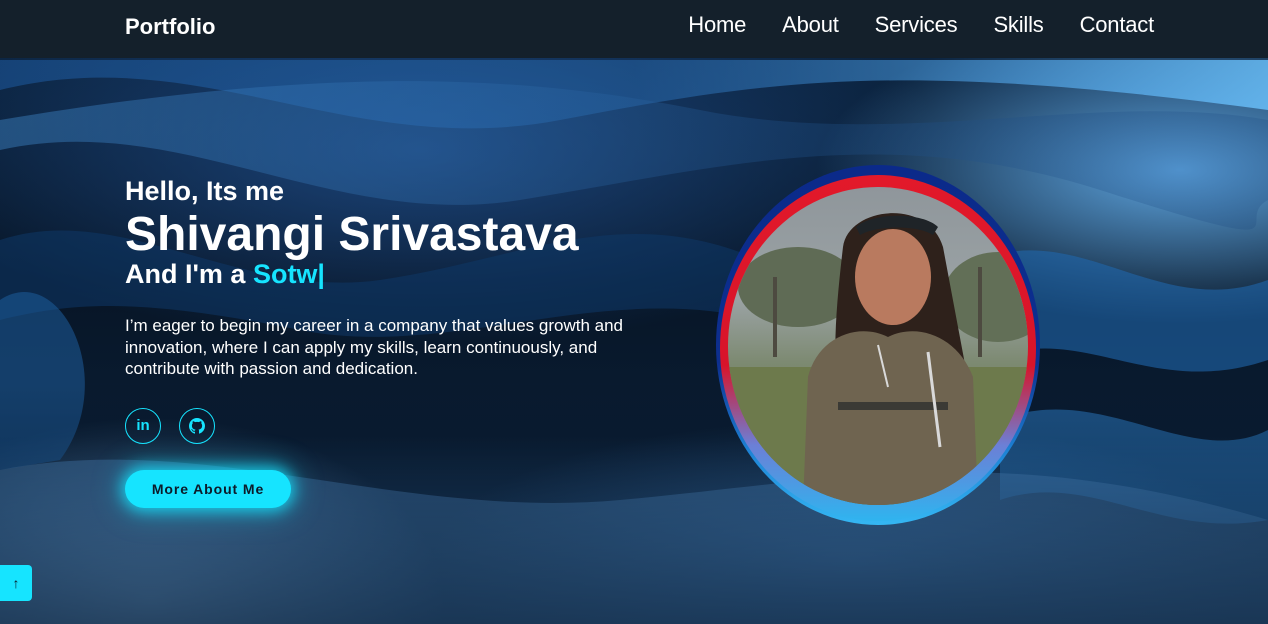 This screenshot has height=624, width=1268. Describe the element at coordinates (208, 488) in the screenshot. I see `more-about-me-button: More About Me` at that location.